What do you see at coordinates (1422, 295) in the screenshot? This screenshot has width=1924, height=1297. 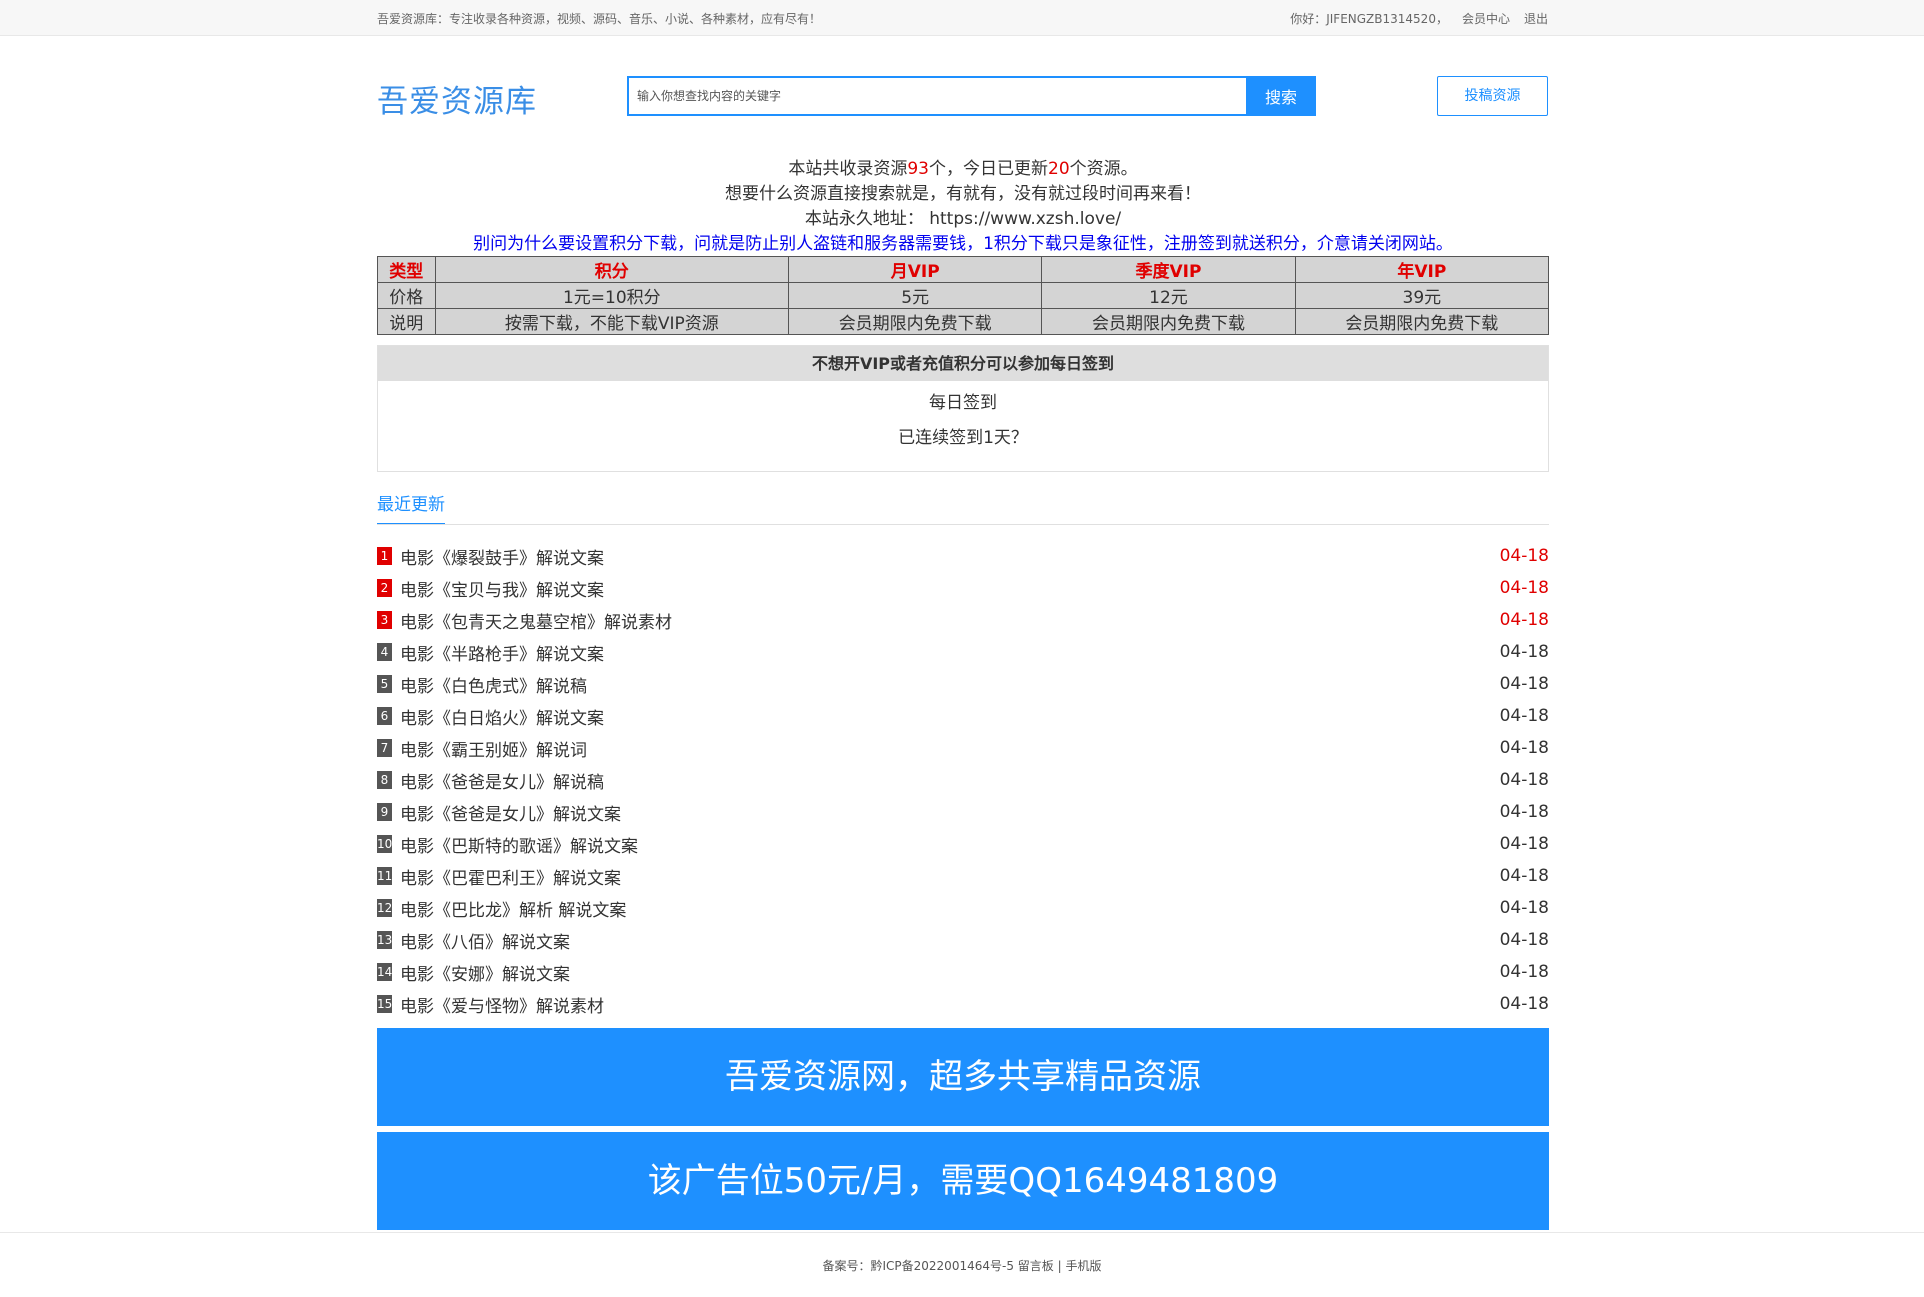 I see `price-cell: 39元` at bounding box center [1422, 295].